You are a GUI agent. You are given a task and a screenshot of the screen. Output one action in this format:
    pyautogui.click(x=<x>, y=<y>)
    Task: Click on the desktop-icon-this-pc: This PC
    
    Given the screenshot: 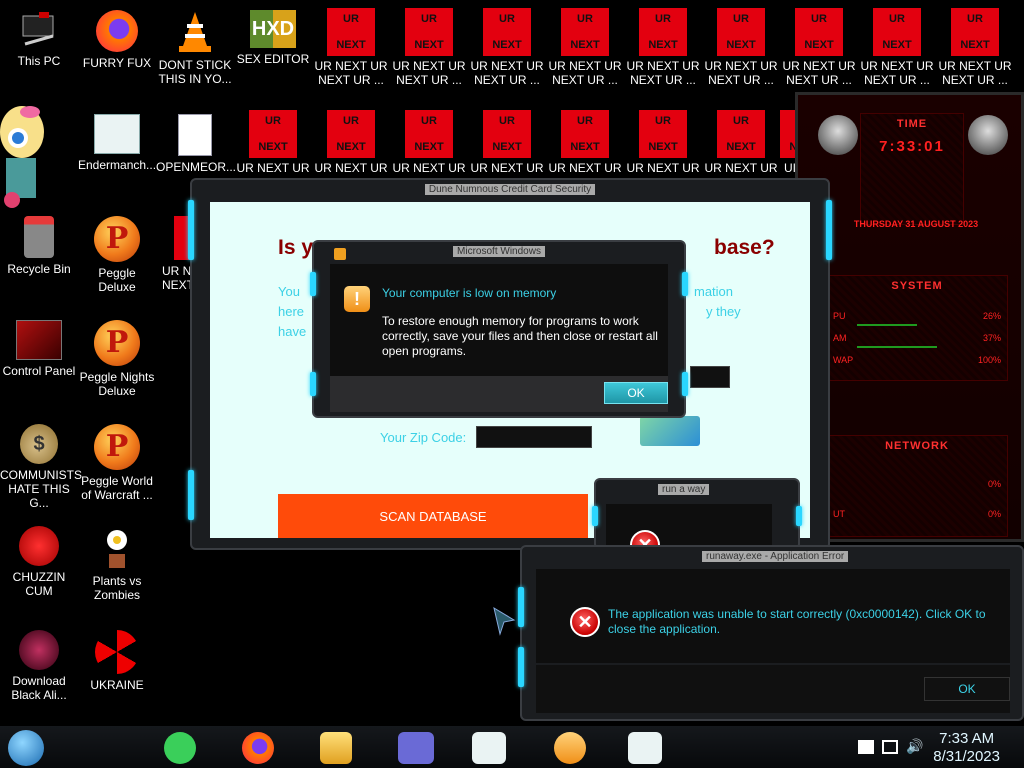 What is the action you would take?
    pyautogui.click(x=39, y=36)
    